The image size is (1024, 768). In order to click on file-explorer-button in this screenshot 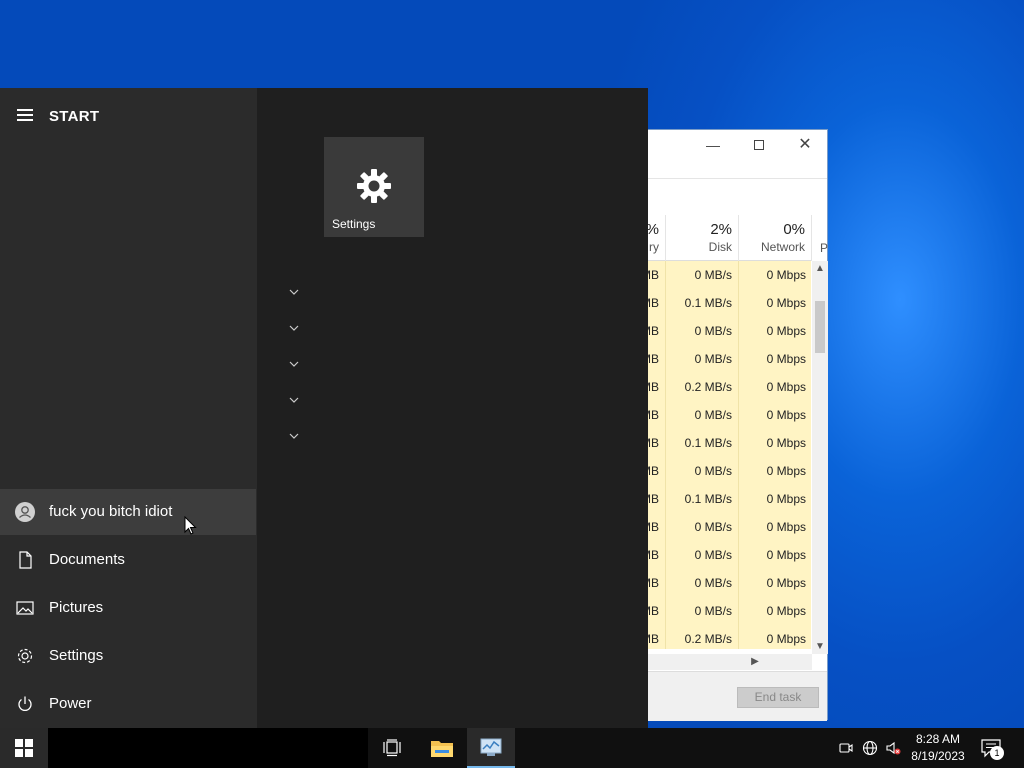, I will do `click(442, 748)`.